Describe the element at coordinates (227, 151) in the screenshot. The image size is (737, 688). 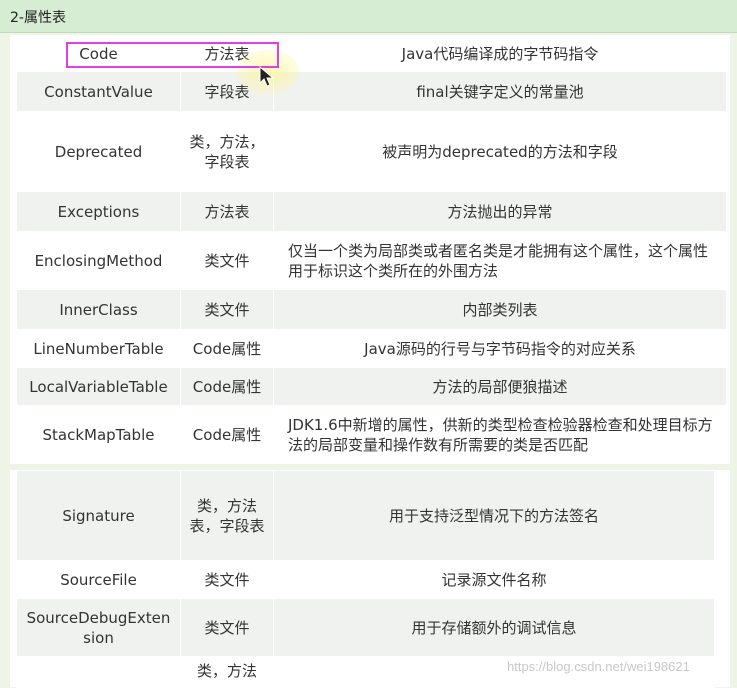
I see `attr-scope: 类，方法，字段表` at that location.